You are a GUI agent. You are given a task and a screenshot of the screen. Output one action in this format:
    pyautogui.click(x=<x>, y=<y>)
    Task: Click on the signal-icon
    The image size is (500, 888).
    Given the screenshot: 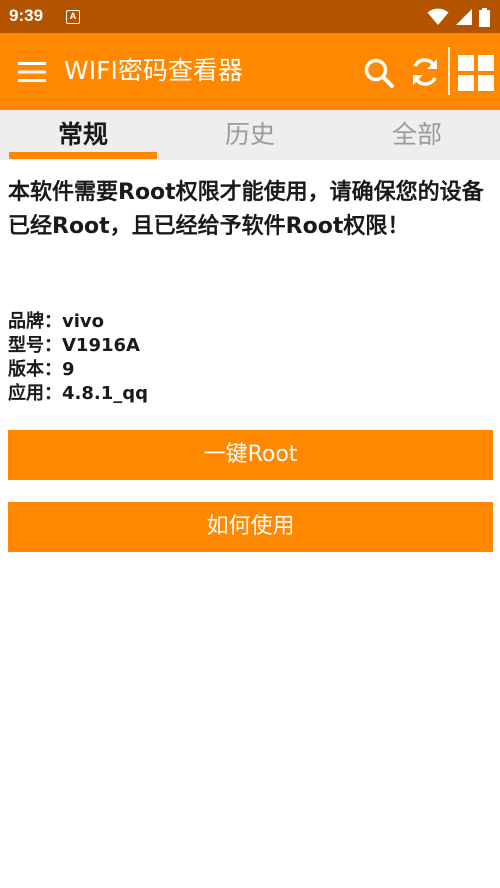 What is the action you would take?
    pyautogui.click(x=464, y=17)
    